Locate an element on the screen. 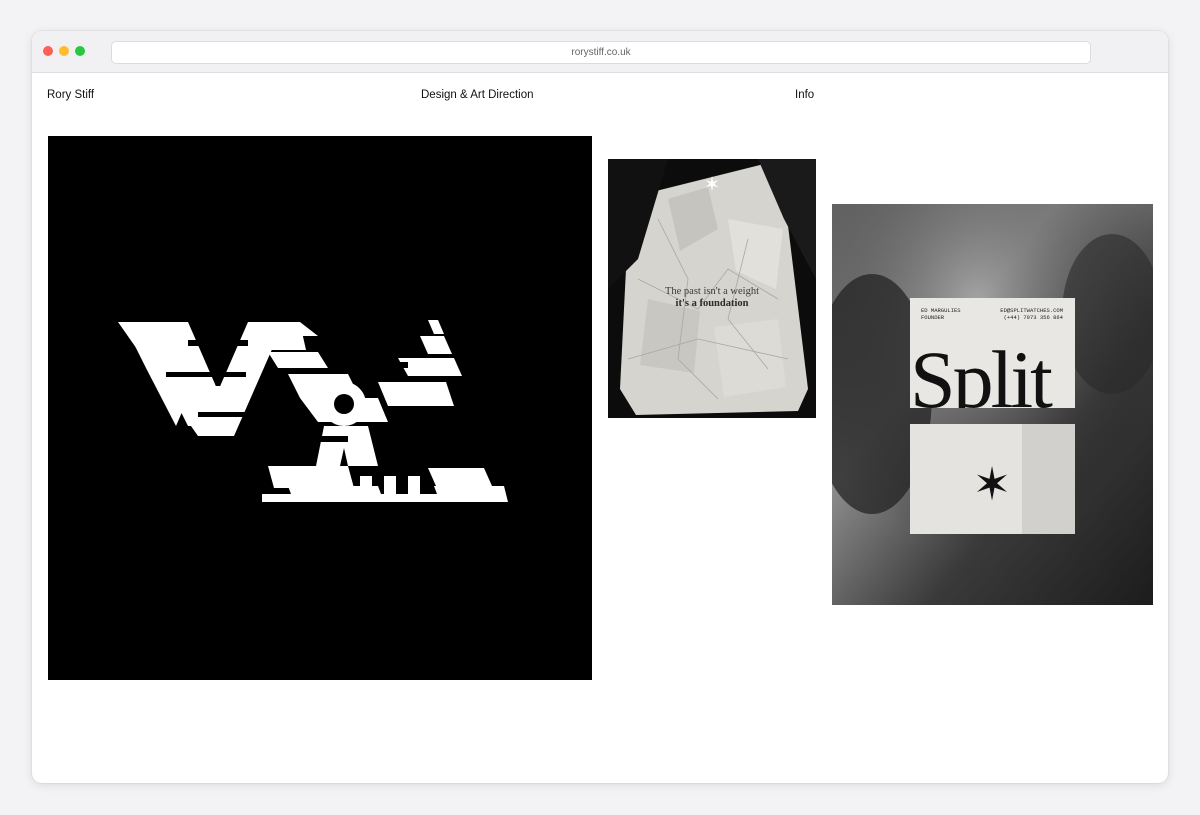 Image resolution: width=1200 pixels, height=815 pixels. browser-titlebar: rorystiff.co.uk is located at coordinates (600, 52).